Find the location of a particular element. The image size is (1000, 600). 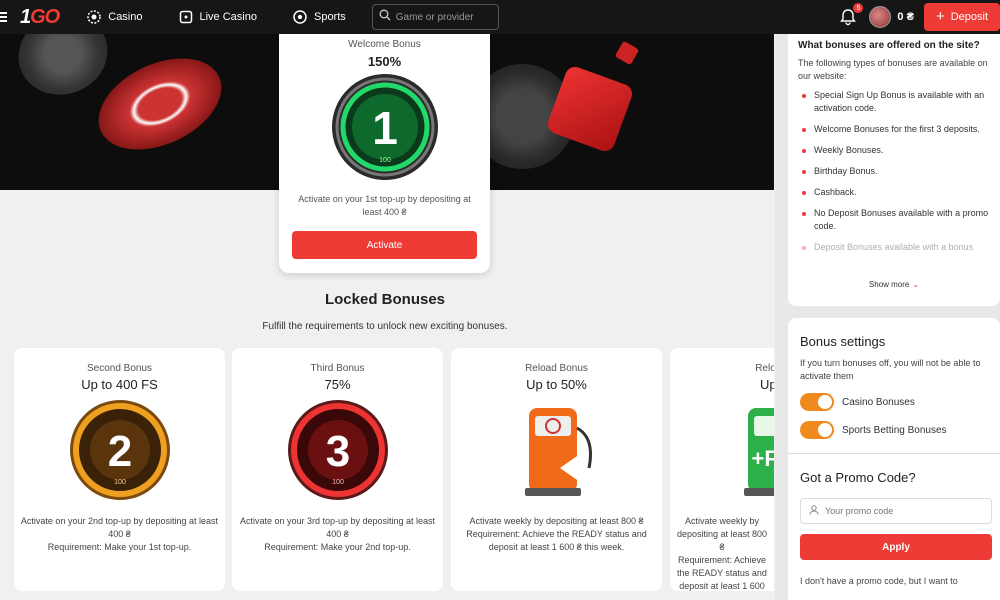

svg-text: 1 is located at coordinates (385, 128).